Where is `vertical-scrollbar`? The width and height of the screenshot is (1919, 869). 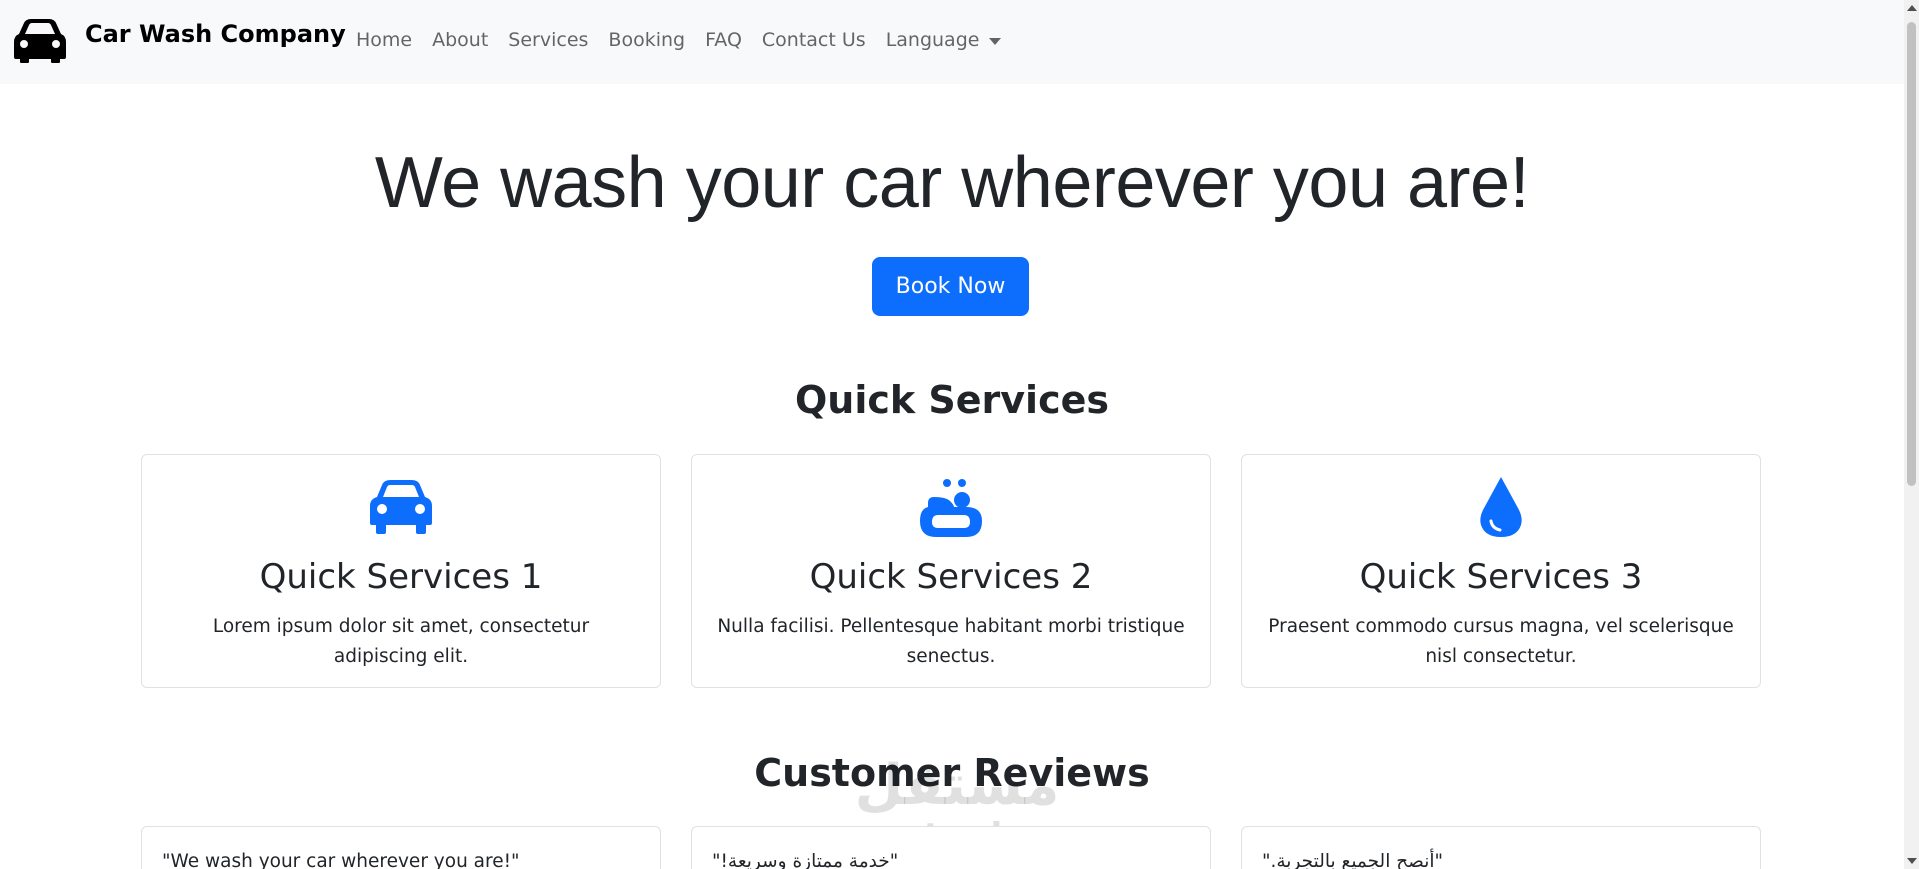 vertical-scrollbar is located at coordinates (1911, 434).